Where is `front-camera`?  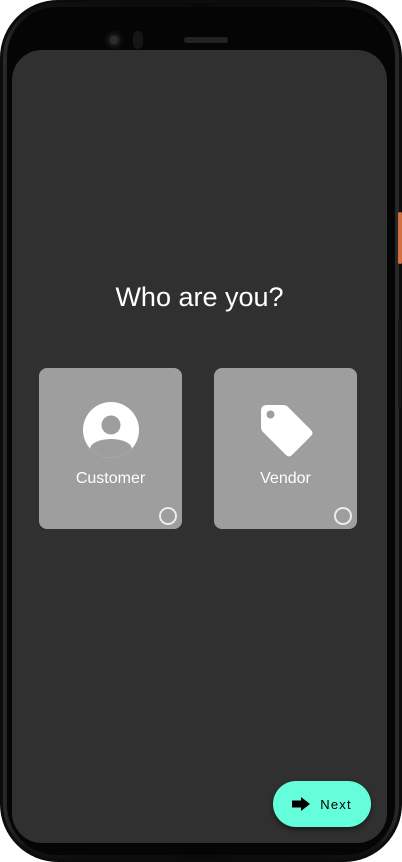
front-camera is located at coordinates (114, 40).